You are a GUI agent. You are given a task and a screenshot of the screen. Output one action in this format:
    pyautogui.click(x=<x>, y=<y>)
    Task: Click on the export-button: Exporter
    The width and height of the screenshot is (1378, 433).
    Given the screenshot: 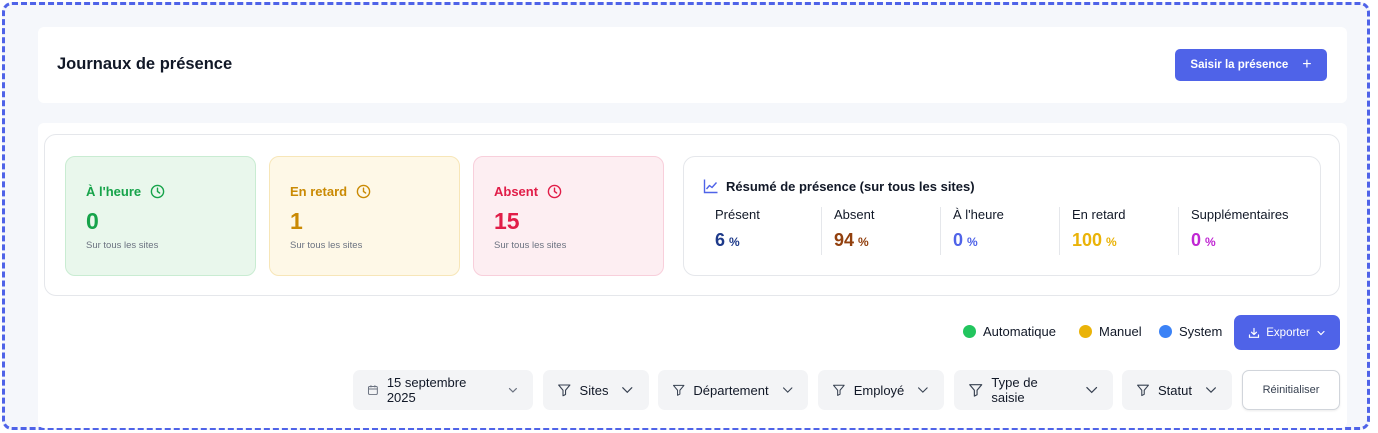 What is the action you would take?
    pyautogui.click(x=1287, y=332)
    